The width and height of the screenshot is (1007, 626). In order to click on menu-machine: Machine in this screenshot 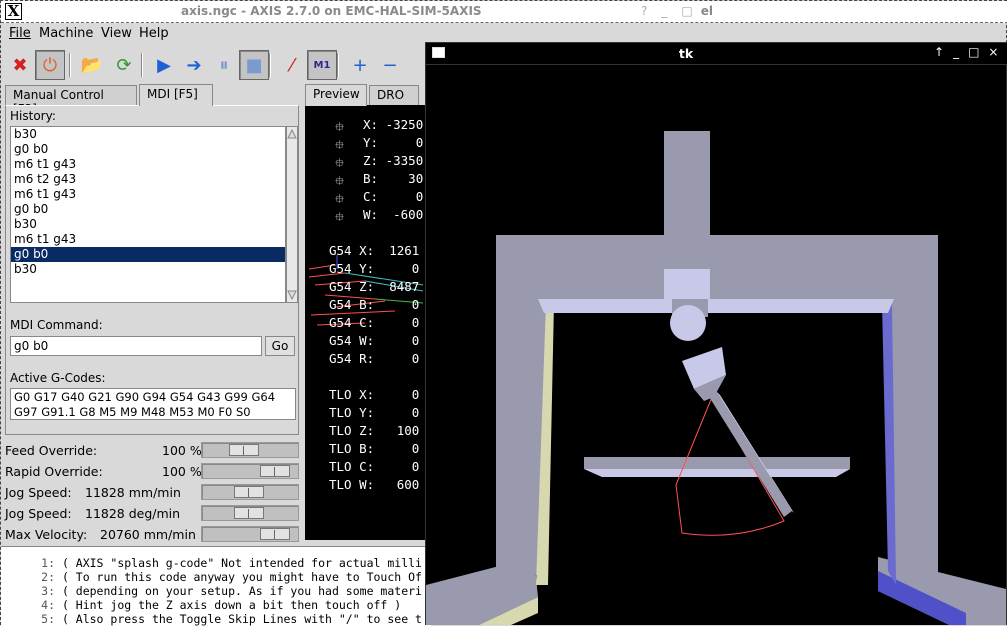, I will do `click(66, 33)`.